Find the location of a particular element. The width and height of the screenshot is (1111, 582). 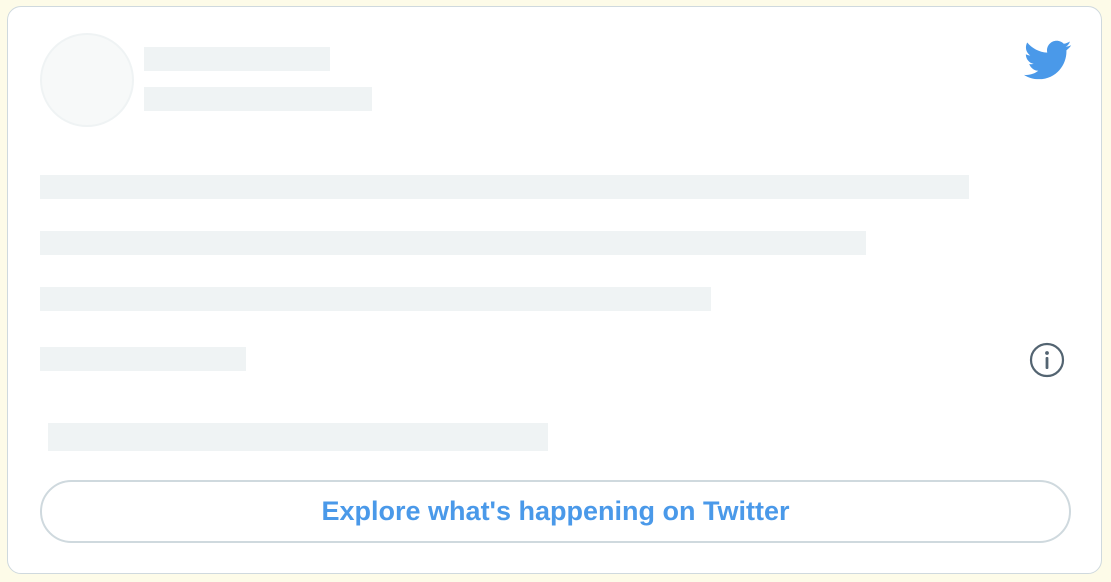

twitter-bird-icon is located at coordinates (1047, 60).